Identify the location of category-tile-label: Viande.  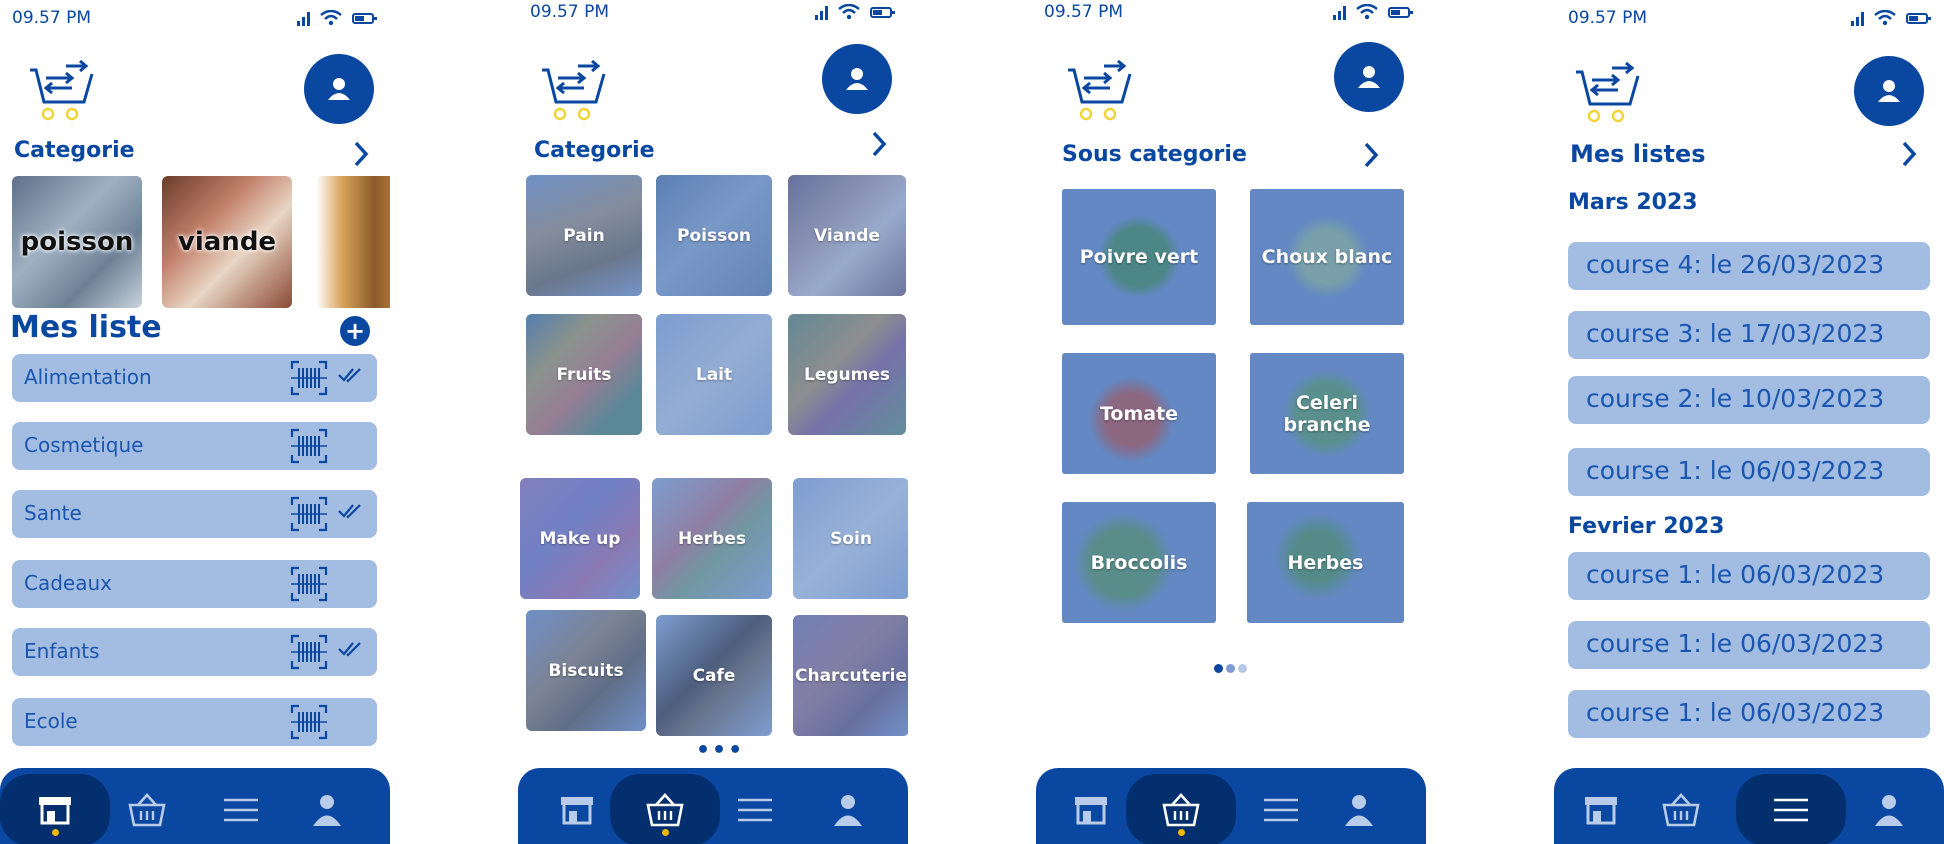
(847, 235).